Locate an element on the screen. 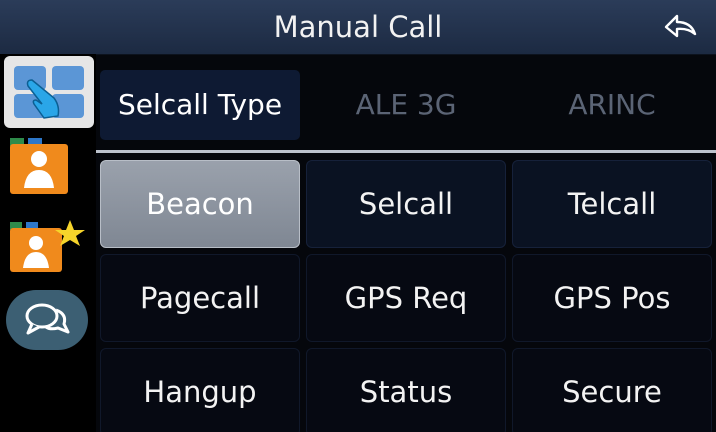  pagecall-button: Pagecall is located at coordinates (200, 298).